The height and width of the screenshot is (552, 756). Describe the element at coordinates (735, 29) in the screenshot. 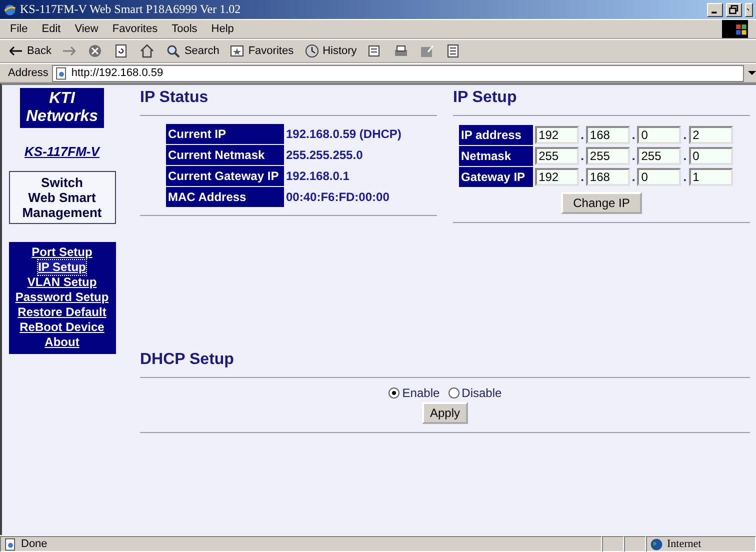

I see `windows-logo-icon` at that location.